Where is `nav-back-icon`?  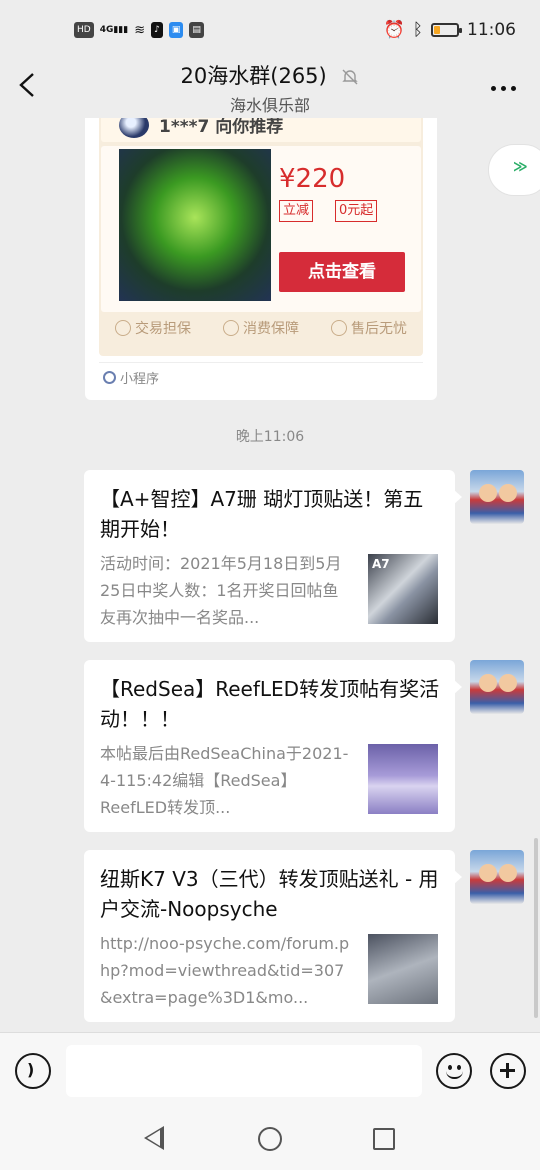
nav-back-icon is located at coordinates (154, 1138).